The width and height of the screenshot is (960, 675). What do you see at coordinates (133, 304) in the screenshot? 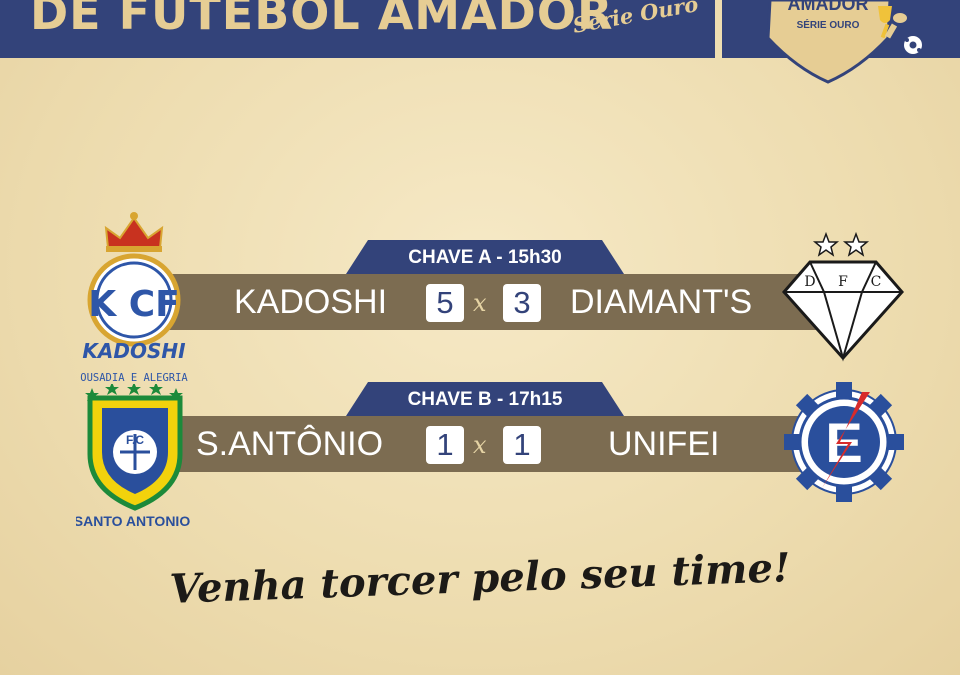
I see `kadoshi-monogram: K CF` at bounding box center [133, 304].